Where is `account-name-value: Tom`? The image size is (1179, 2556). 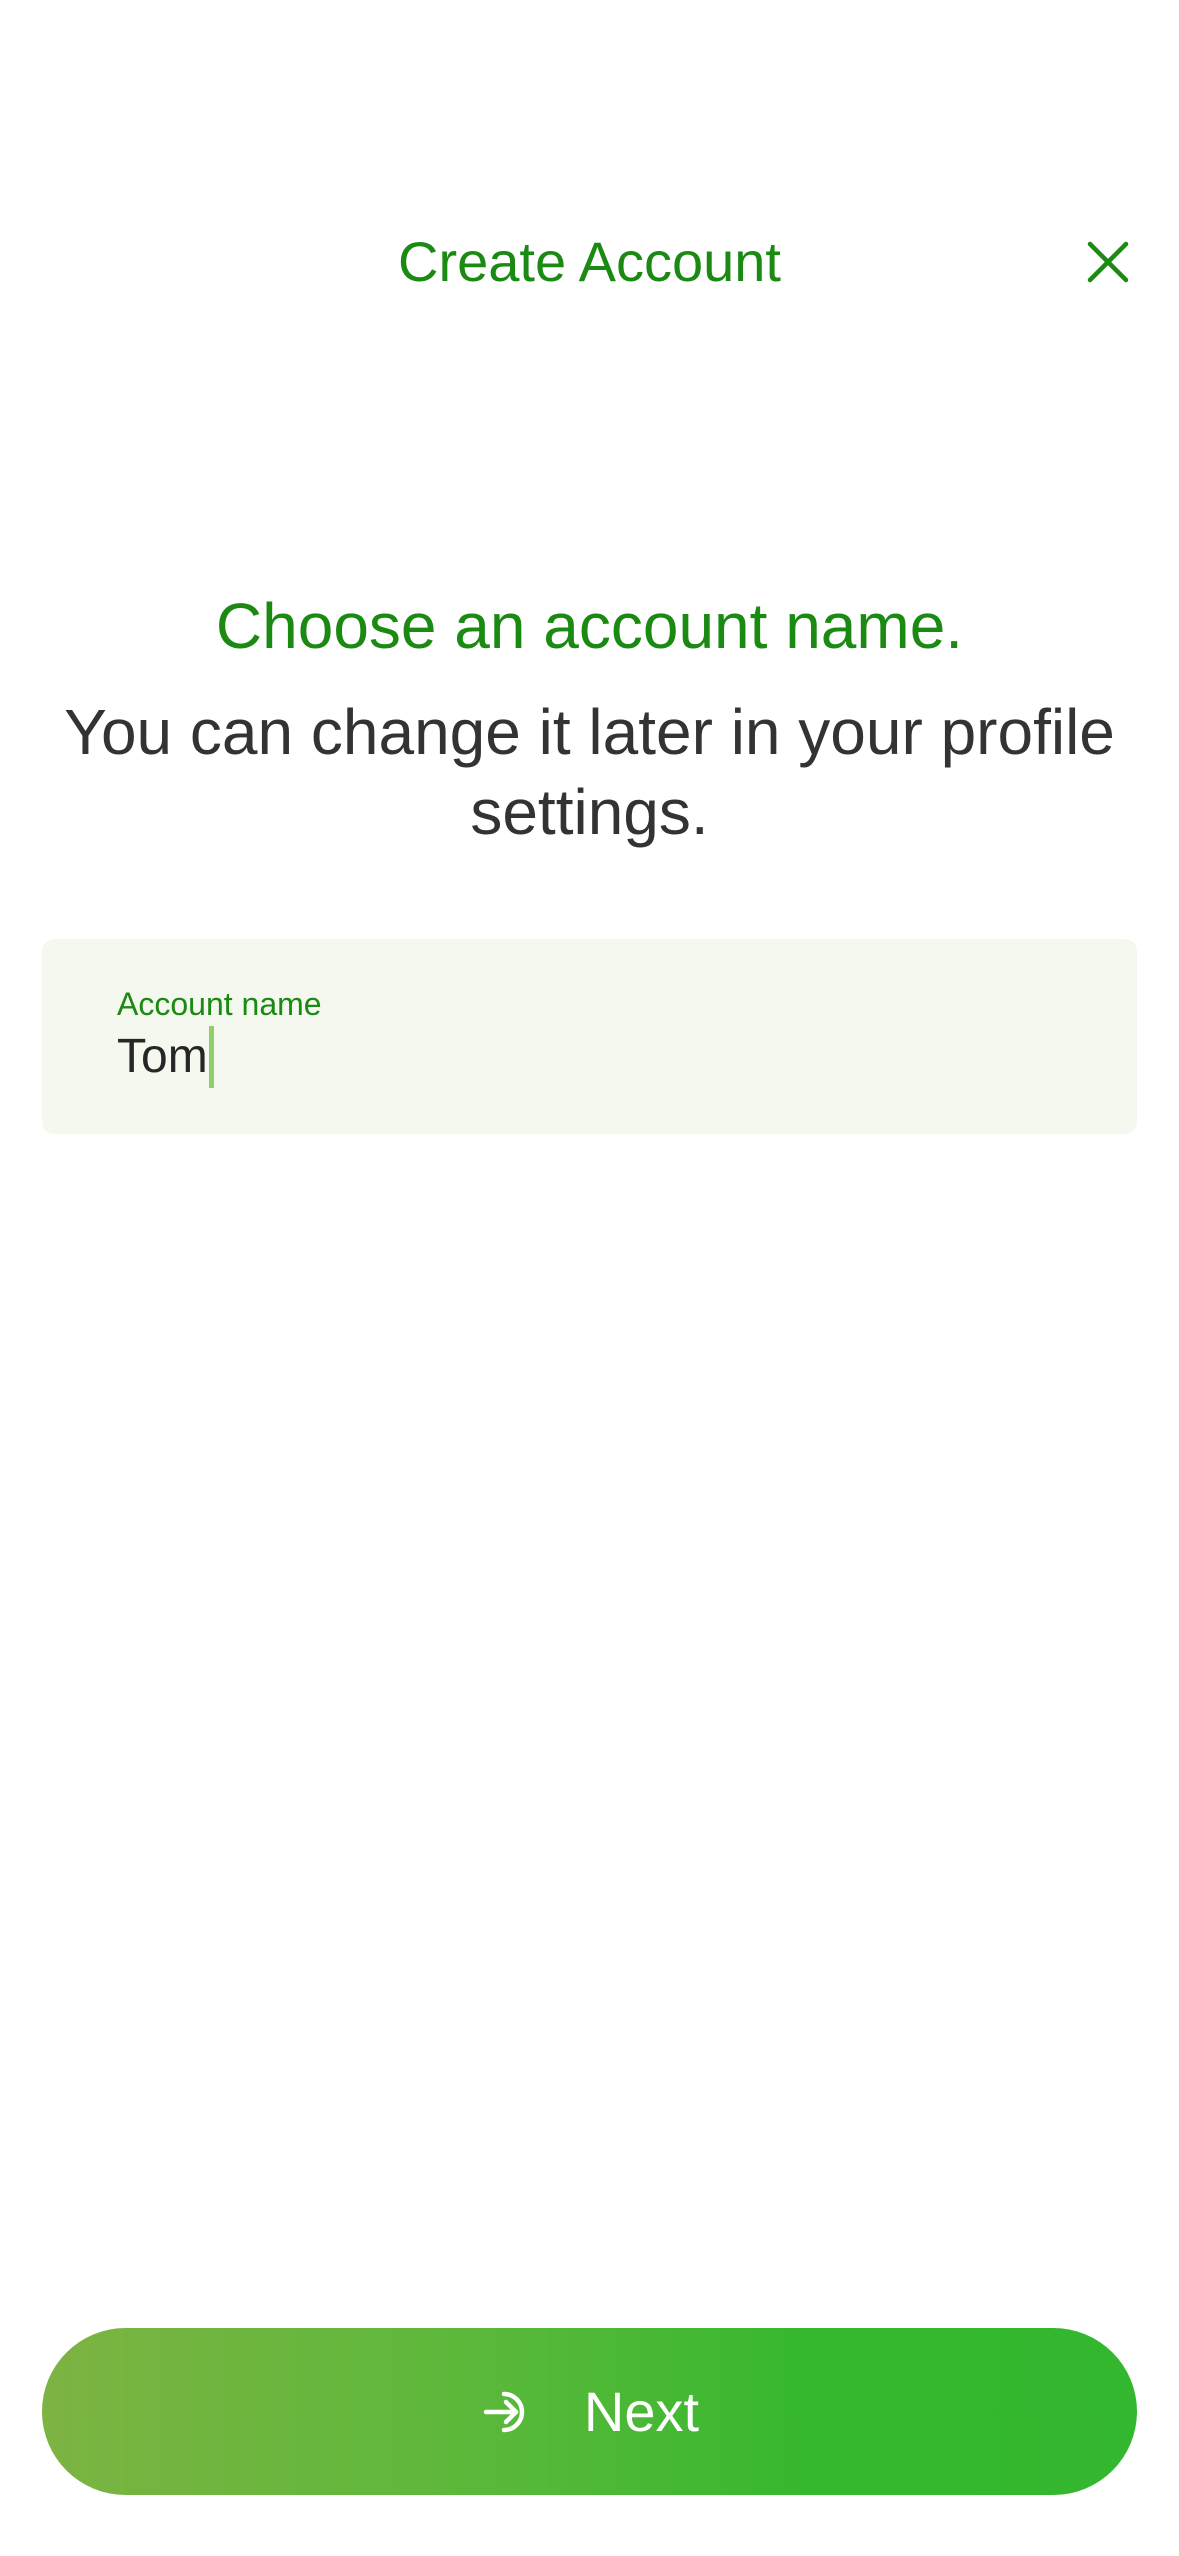
account-name-value: Tom is located at coordinates (162, 1056).